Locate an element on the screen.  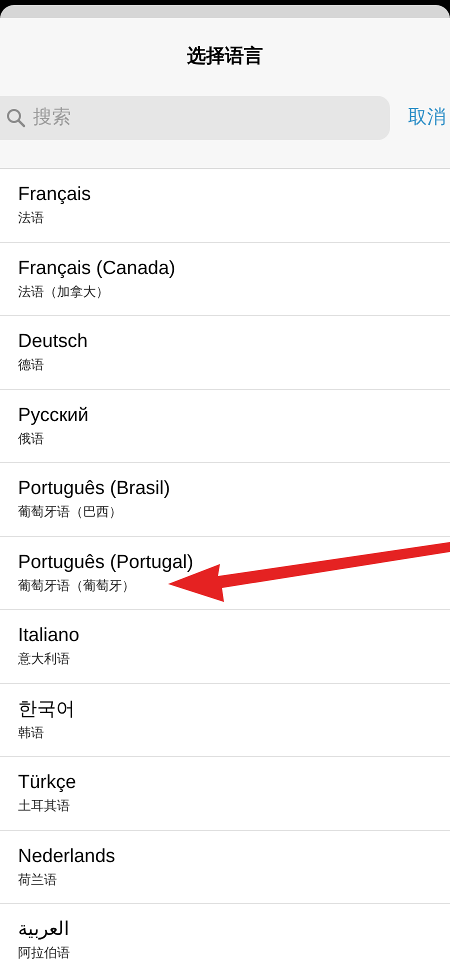
language-name: Русский is located at coordinates (53, 416).